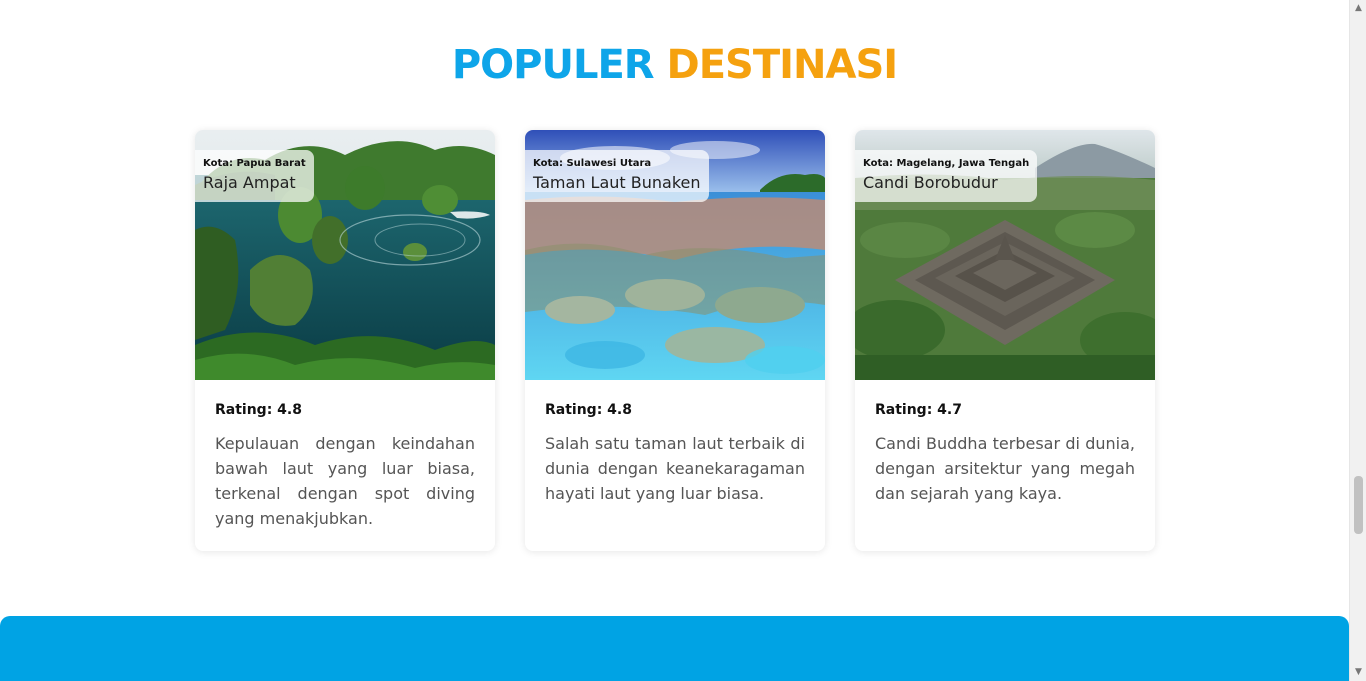 This screenshot has height=681, width=1366. Describe the element at coordinates (946, 163) in the screenshot. I see `city-label: Kota: Magelang, Jawa Tengah` at that location.